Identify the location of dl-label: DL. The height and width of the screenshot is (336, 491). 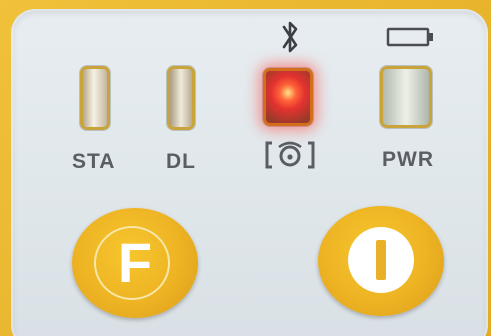
(181, 161).